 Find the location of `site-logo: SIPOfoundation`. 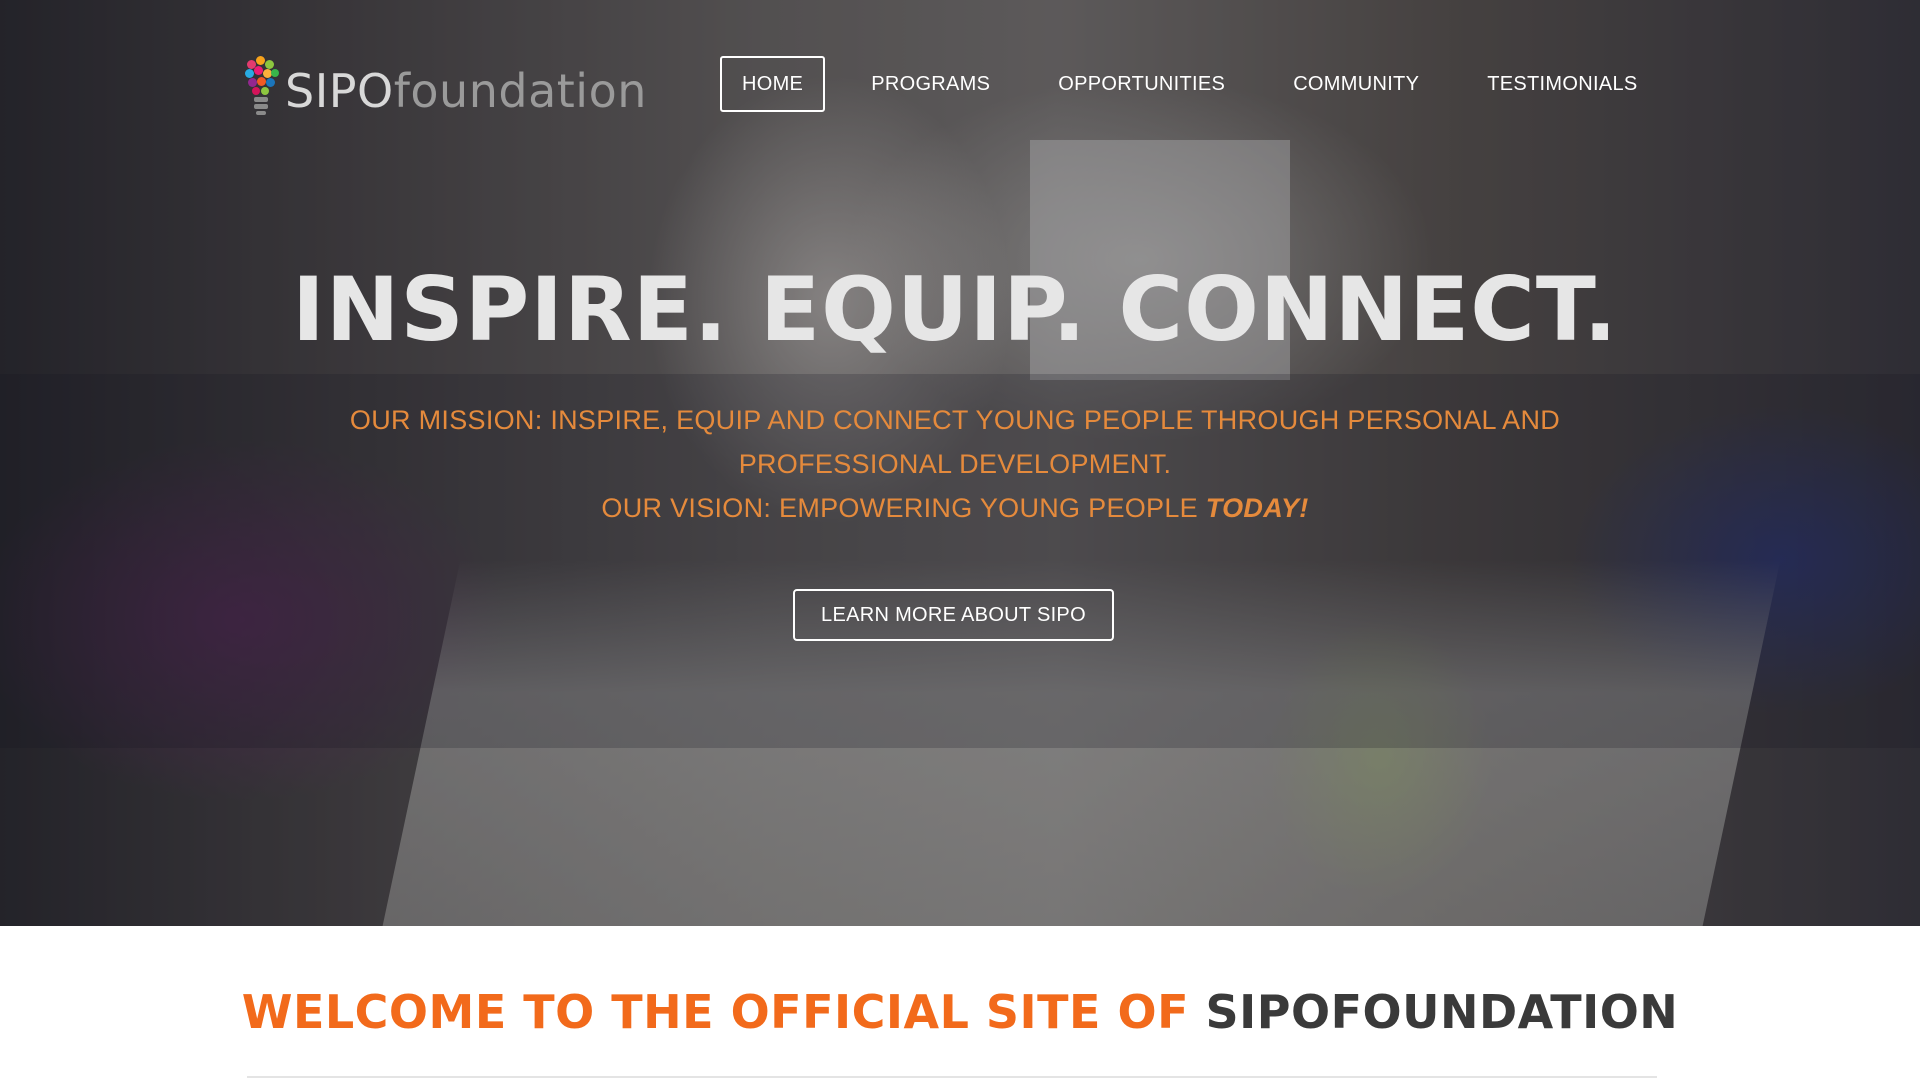

site-logo: SIPOfoundation is located at coordinates (446, 91).